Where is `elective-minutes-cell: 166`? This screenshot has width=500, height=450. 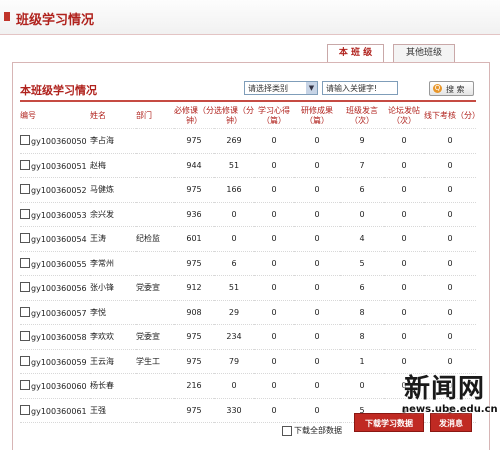 elective-minutes-cell: 166 is located at coordinates (234, 190).